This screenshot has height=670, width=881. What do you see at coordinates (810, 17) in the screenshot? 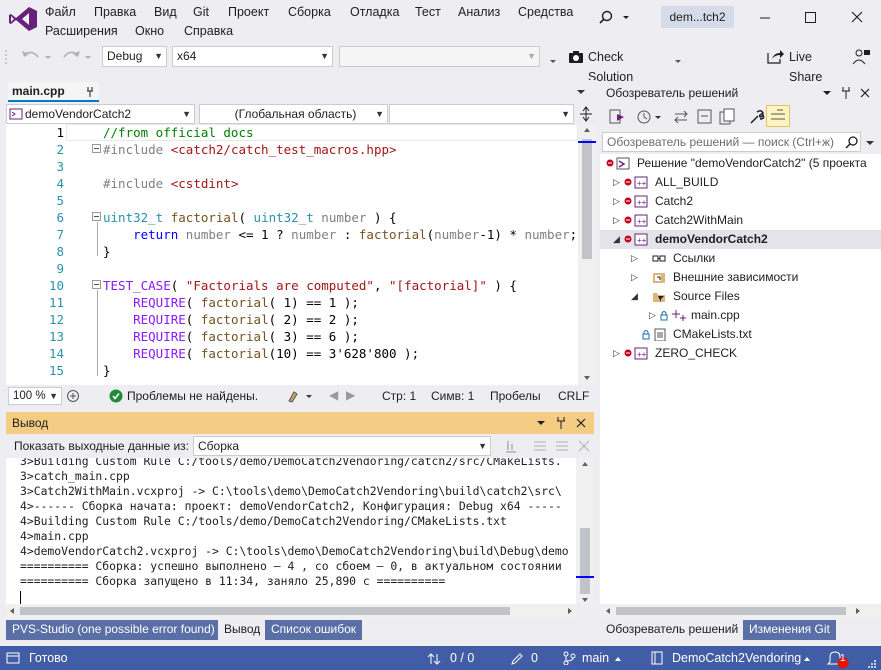
I see `maximize-button` at bounding box center [810, 17].